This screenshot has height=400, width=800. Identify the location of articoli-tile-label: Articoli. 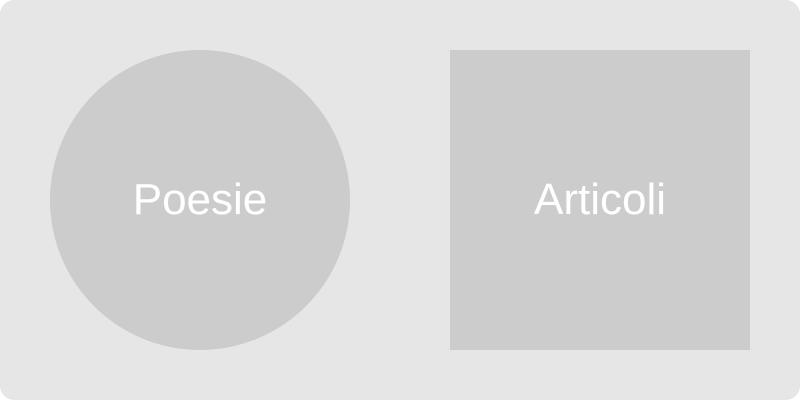
(600, 199).